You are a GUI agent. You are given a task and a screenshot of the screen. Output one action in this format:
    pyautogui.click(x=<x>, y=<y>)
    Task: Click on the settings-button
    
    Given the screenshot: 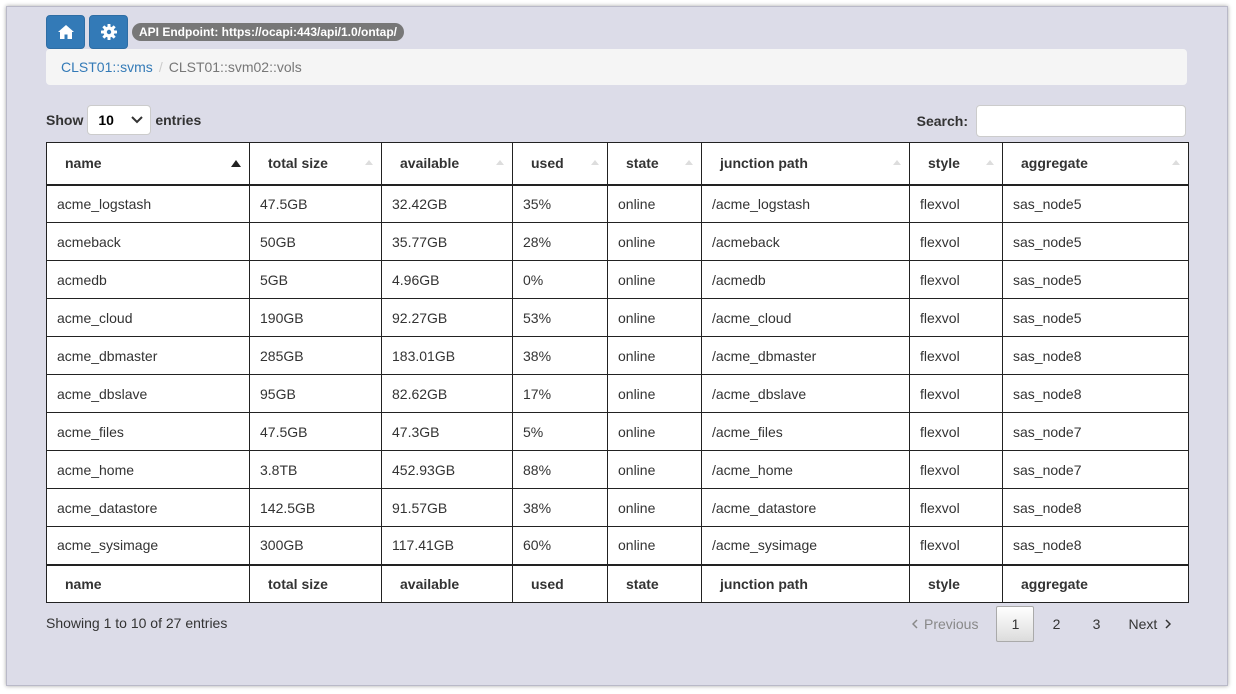 What is the action you would take?
    pyautogui.click(x=108, y=32)
    